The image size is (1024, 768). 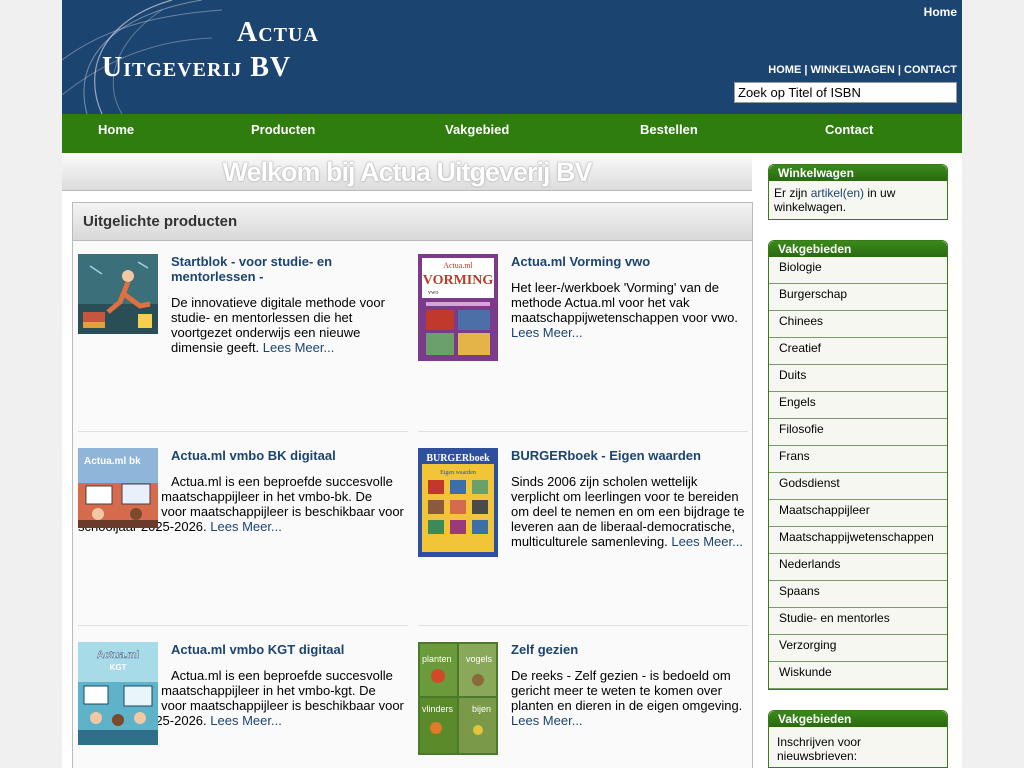 What do you see at coordinates (858, 351) in the screenshot?
I see `subject-item: Creatief` at bounding box center [858, 351].